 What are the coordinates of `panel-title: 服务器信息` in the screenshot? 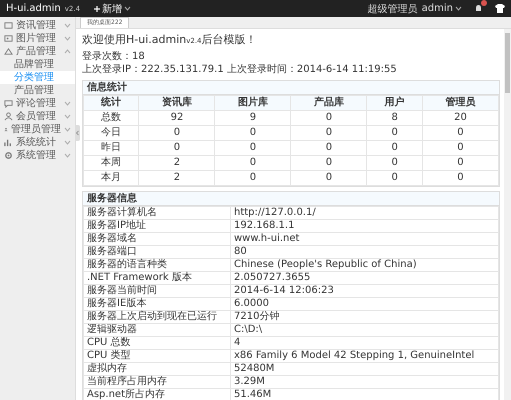 It's located at (291, 199).